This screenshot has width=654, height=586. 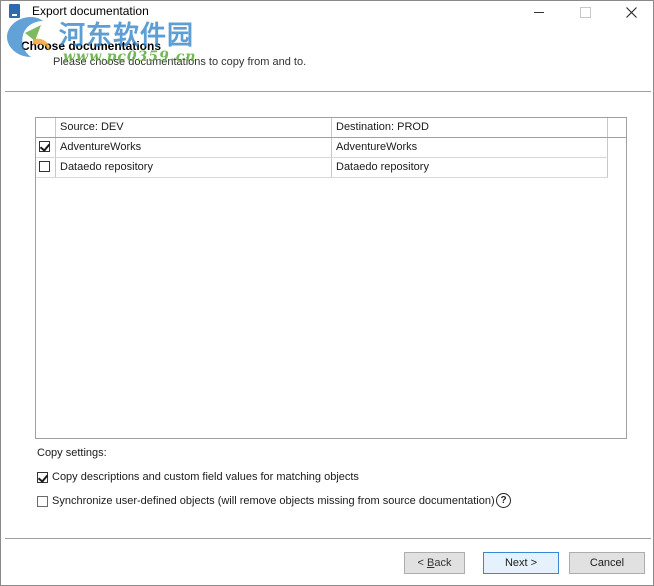 I want to click on help-icon: ?, so click(x=503, y=500).